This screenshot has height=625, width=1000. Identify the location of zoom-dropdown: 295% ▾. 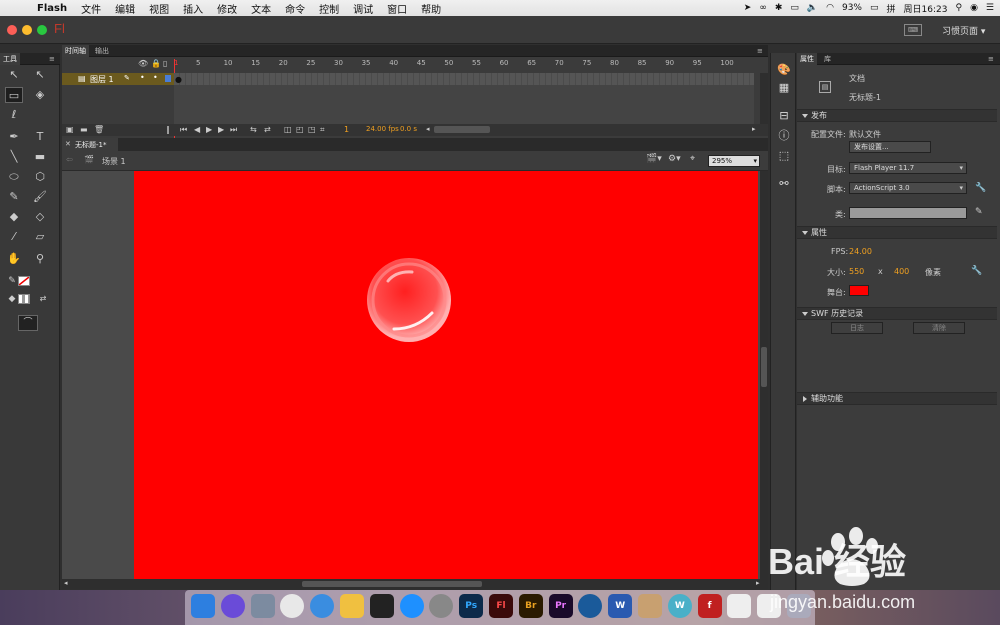
(734, 161).